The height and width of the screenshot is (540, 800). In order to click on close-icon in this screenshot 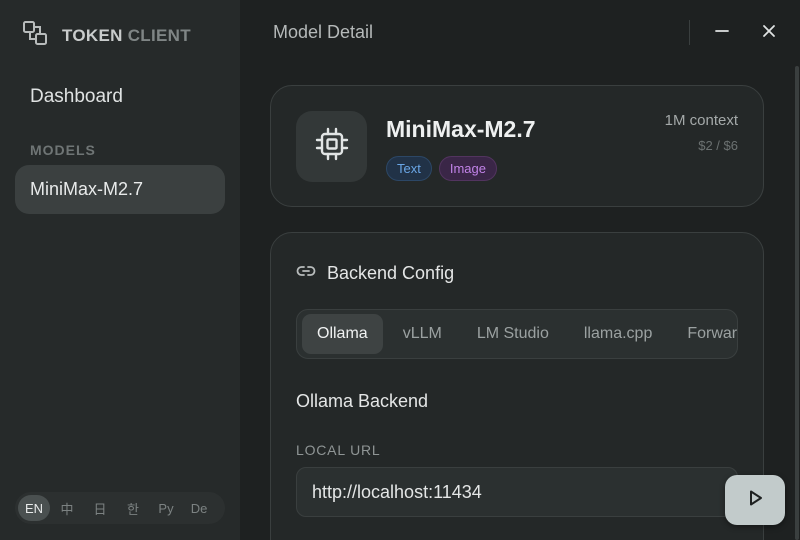, I will do `click(769, 33)`.